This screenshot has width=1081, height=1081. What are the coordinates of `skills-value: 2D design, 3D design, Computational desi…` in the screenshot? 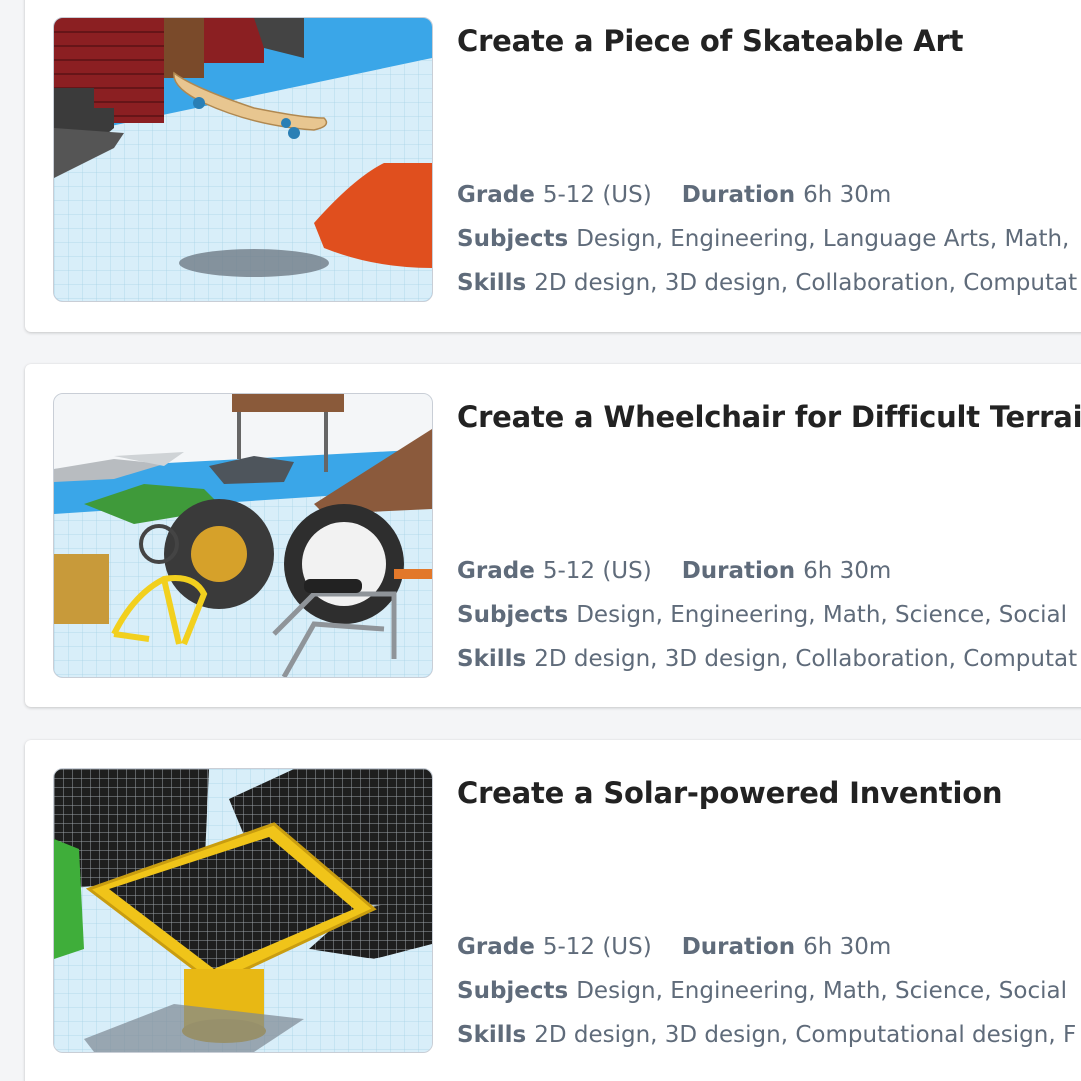 It's located at (805, 1035).